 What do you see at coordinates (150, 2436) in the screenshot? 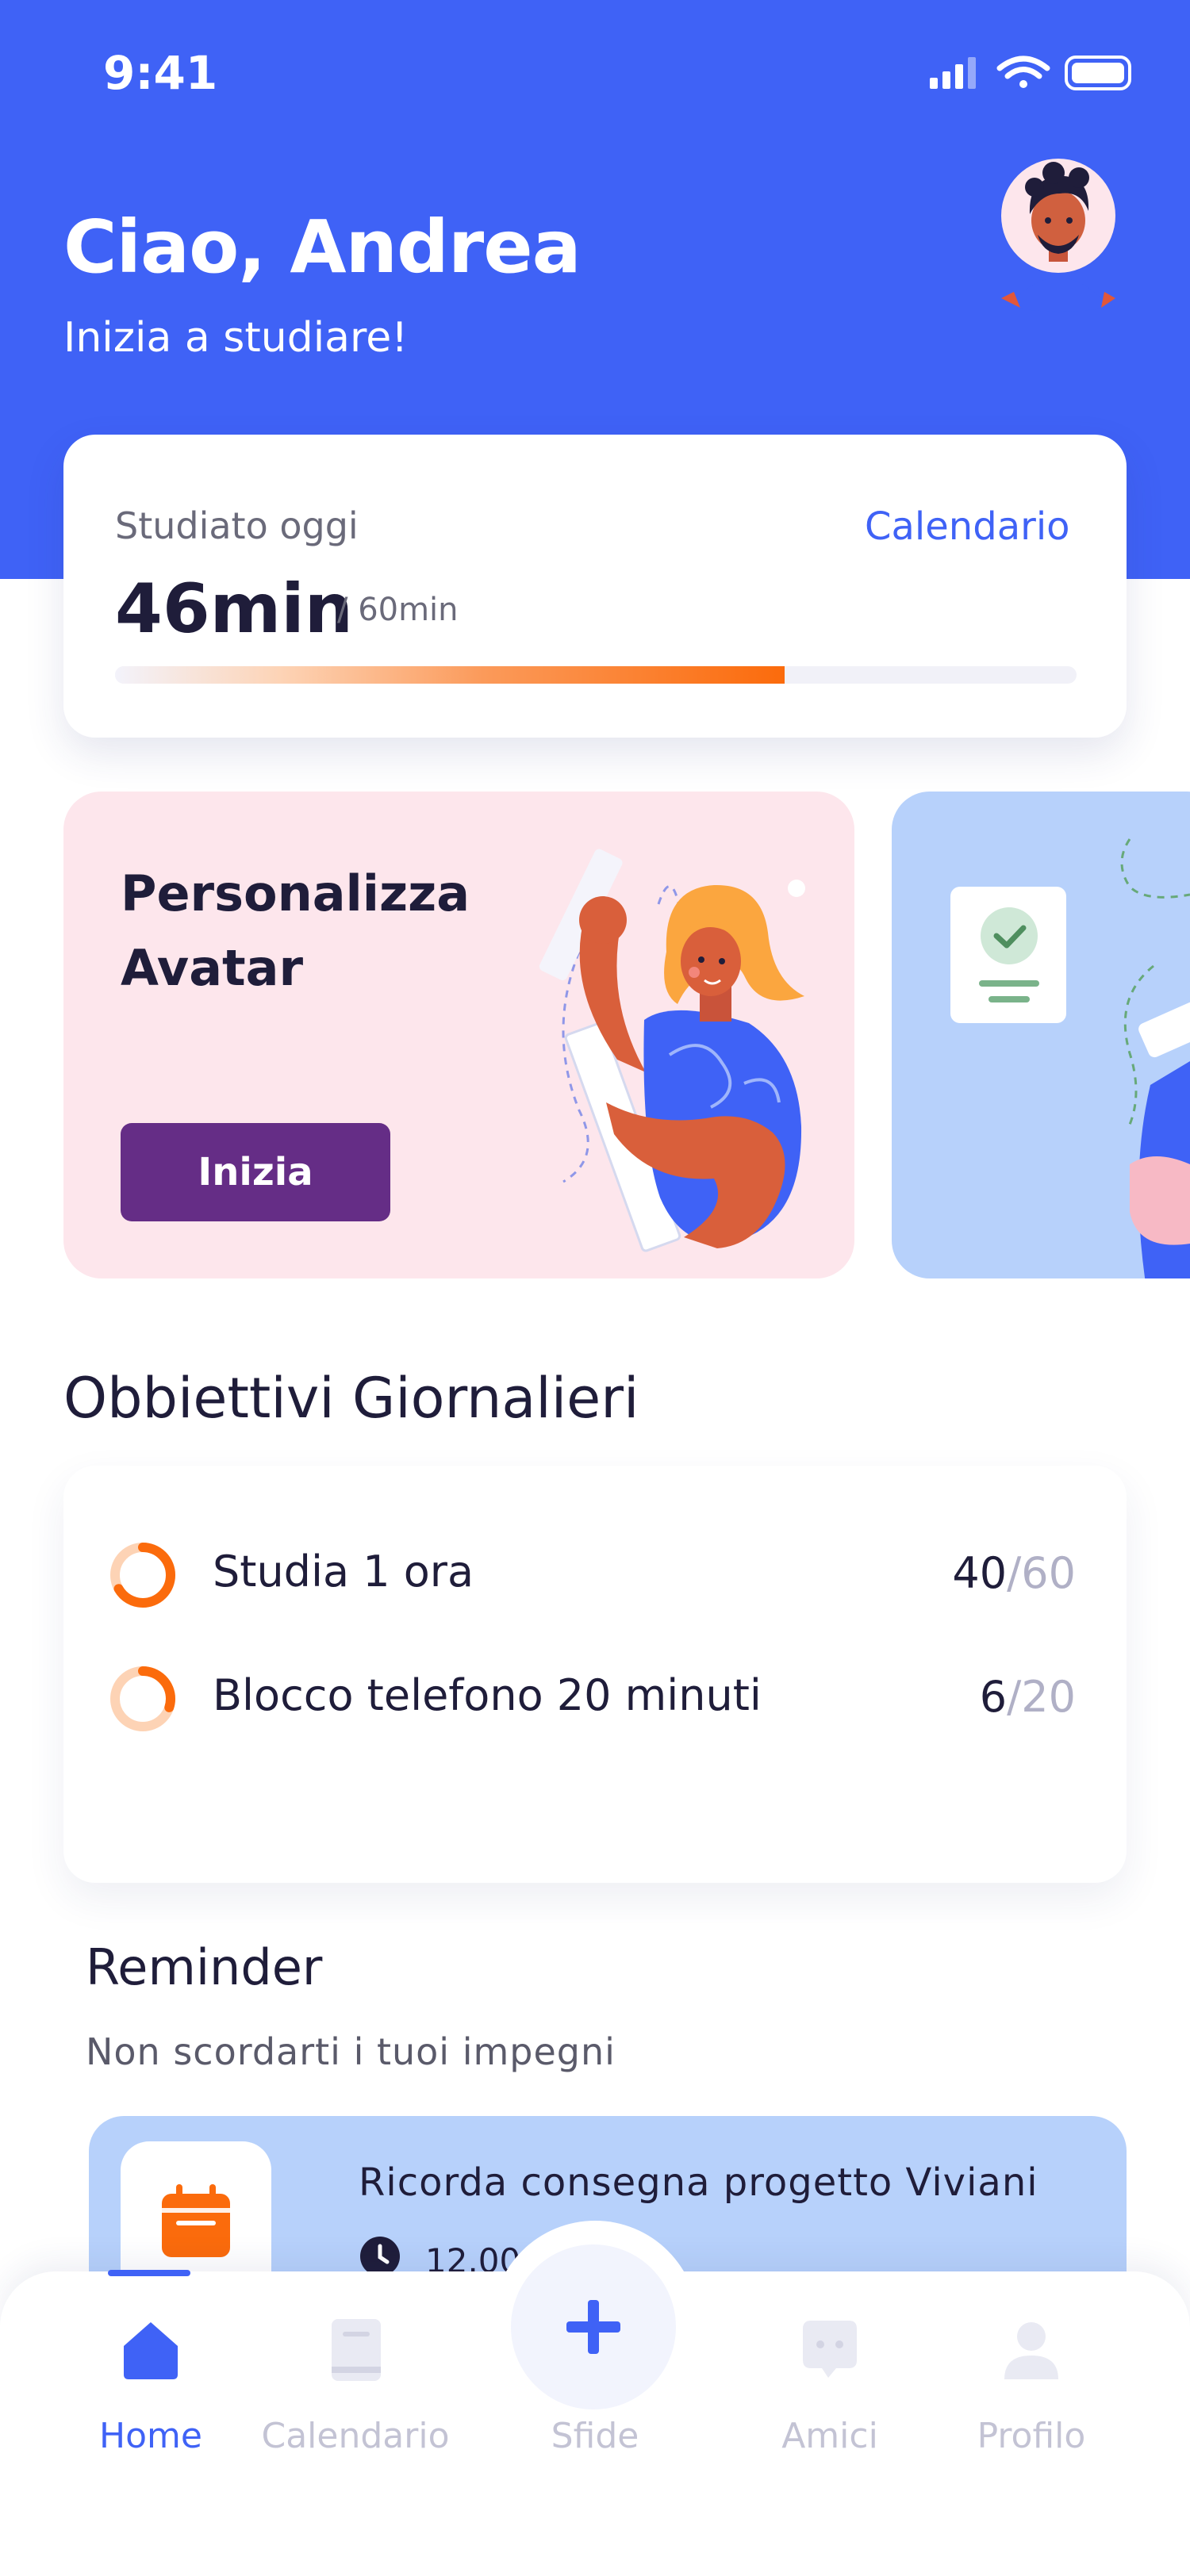
I see `nav-label: Home` at bounding box center [150, 2436].